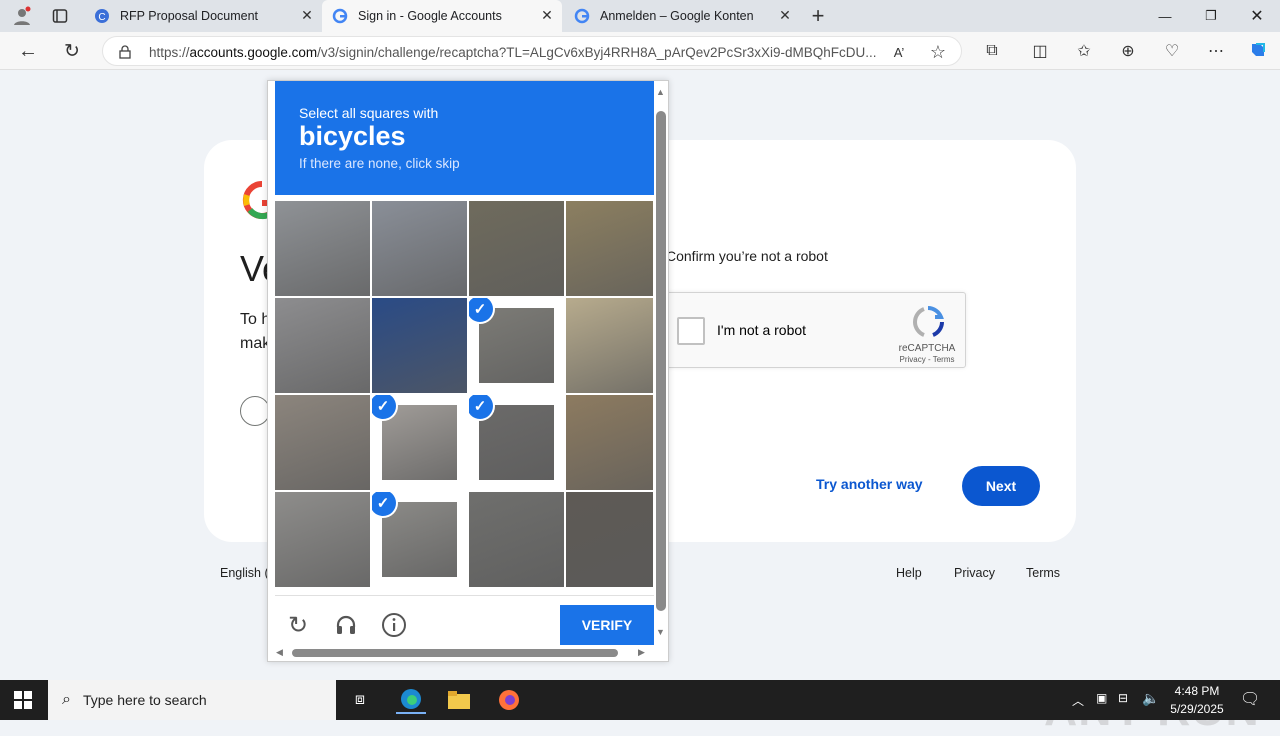 This screenshot has height=736, width=1280. Describe the element at coordinates (60, 16) in the screenshot. I see `tab-actions-icon` at that location.